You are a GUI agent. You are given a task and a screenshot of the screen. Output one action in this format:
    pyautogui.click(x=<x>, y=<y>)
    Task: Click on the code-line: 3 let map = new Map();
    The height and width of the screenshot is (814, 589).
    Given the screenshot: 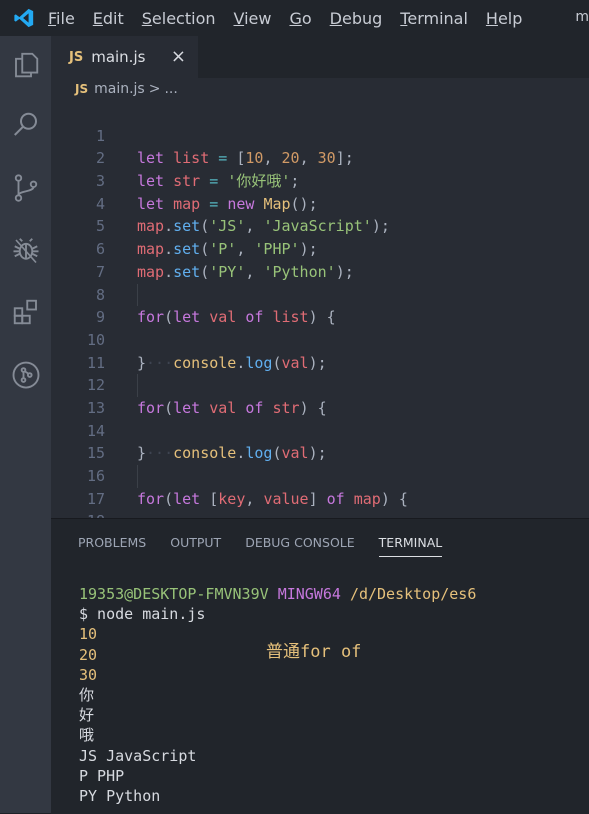 What is the action you would take?
    pyautogui.click(x=320, y=180)
    